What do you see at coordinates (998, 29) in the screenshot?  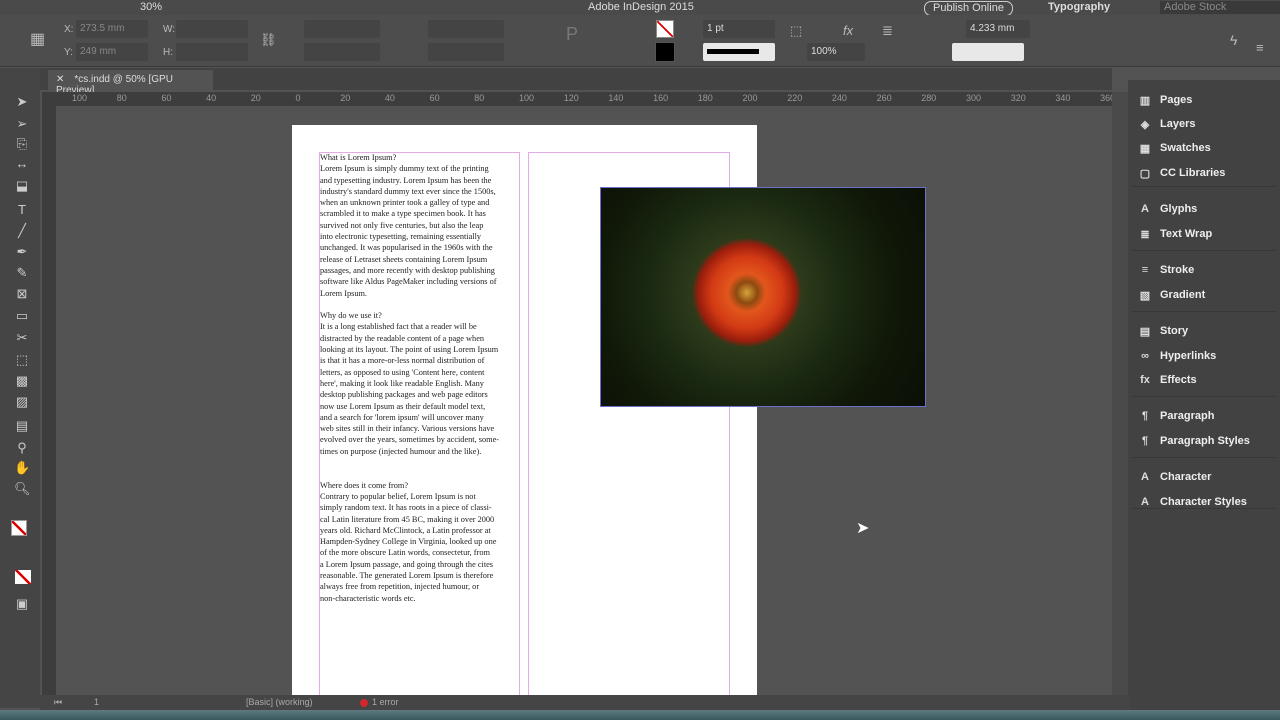 I see `offset-field: 4.233 mm` at bounding box center [998, 29].